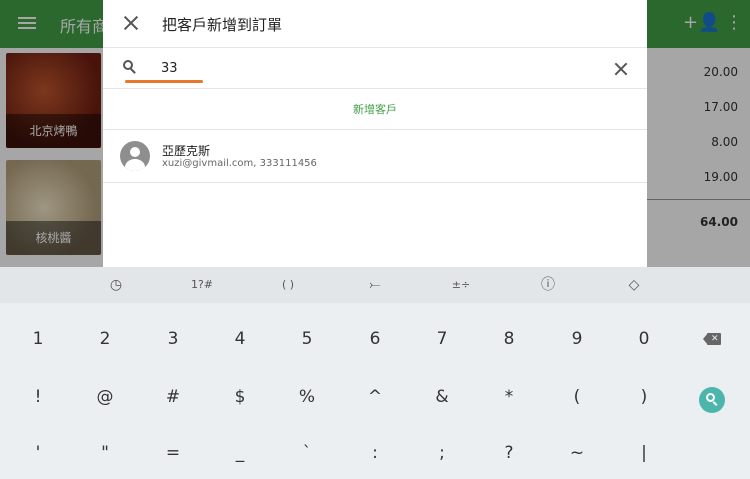 Image resolution: width=750 pixels, height=479 pixels. Describe the element at coordinates (186, 151) in the screenshot. I see `customer-name: 亞歷克斯` at that location.